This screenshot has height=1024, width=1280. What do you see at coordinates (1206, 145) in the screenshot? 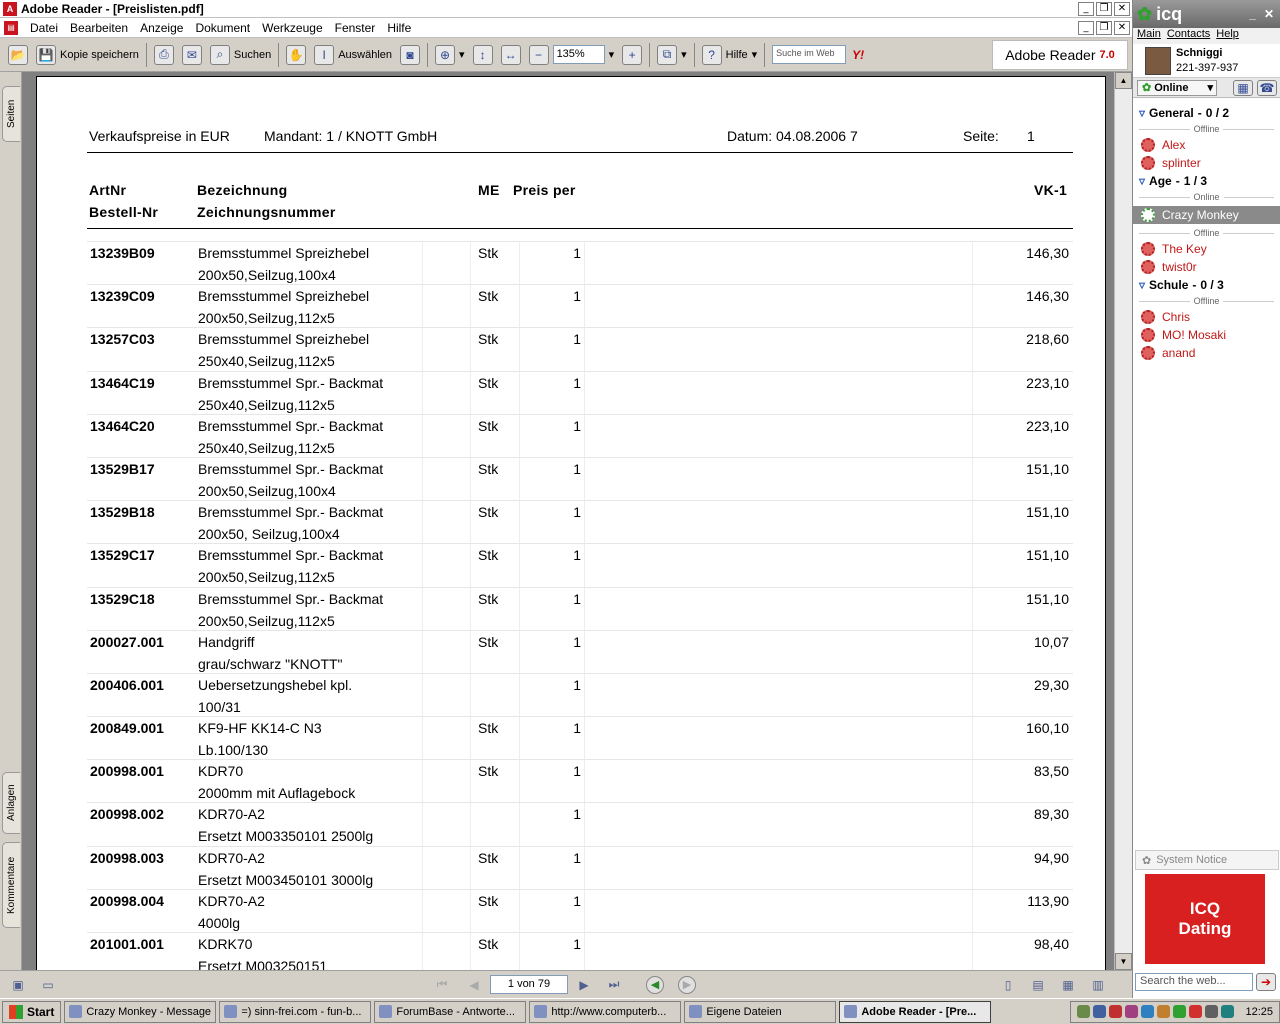
I see `contact-item: Alex` at bounding box center [1206, 145].